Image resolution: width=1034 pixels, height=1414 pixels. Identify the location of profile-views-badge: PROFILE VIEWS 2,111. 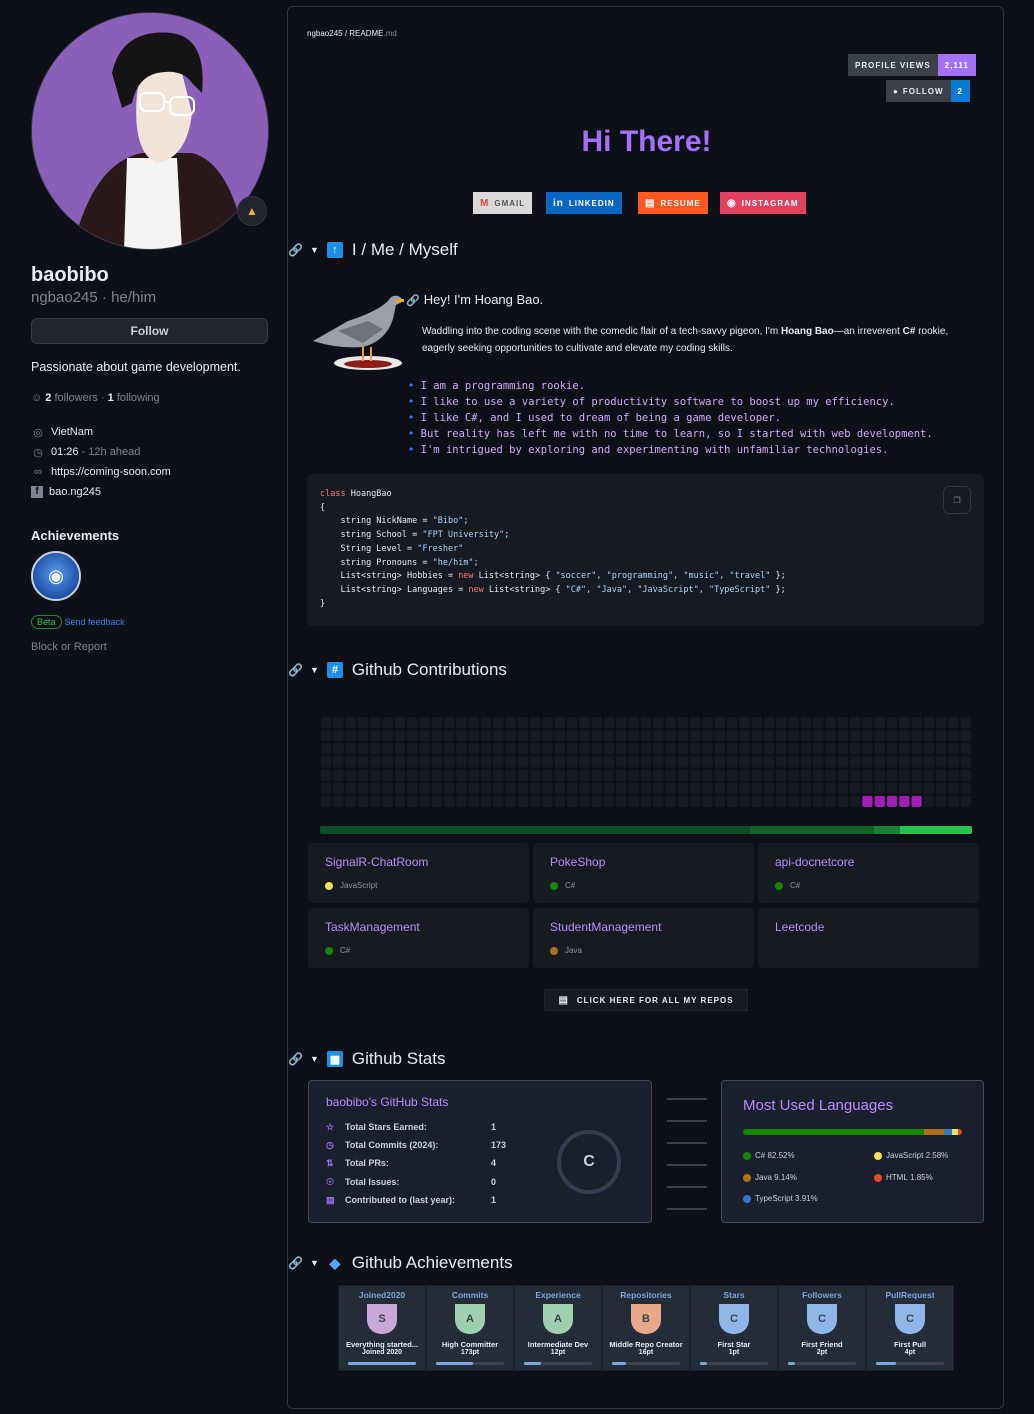
(912, 65).